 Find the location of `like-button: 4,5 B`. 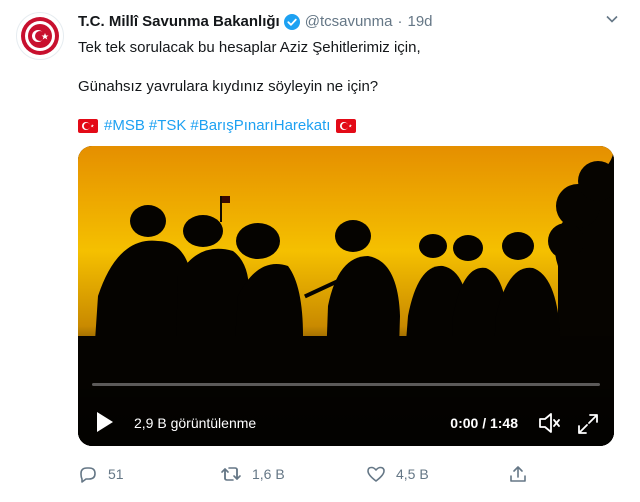

like-button: 4,5 B is located at coordinates (397, 474).